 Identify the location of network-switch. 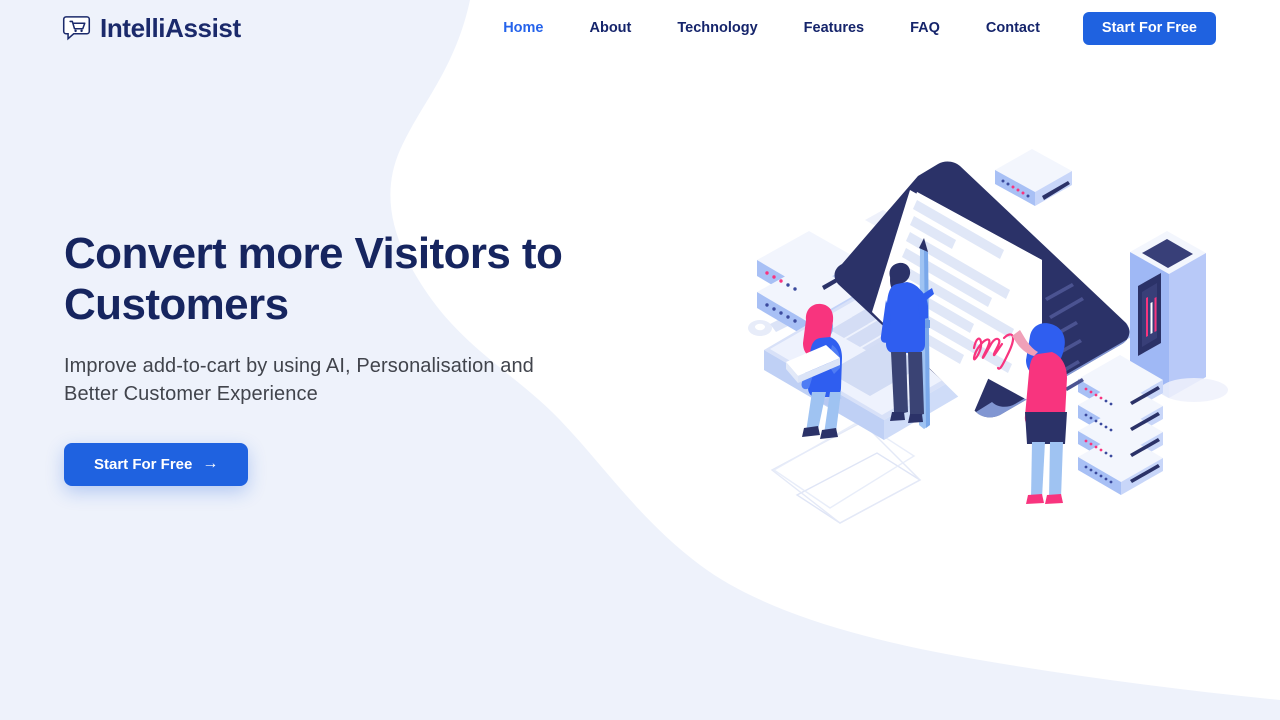
(1033, 177).